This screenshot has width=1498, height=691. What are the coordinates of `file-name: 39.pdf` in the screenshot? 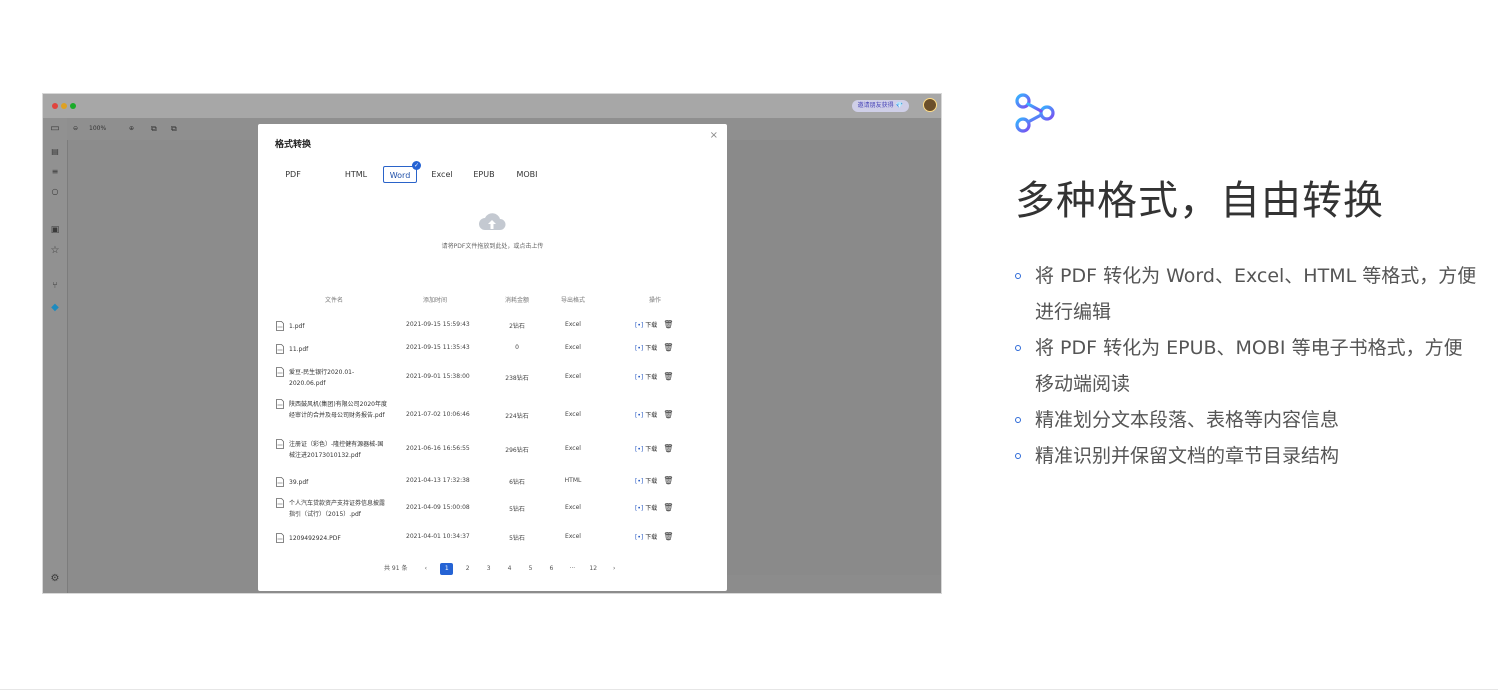 It's located at (339, 482).